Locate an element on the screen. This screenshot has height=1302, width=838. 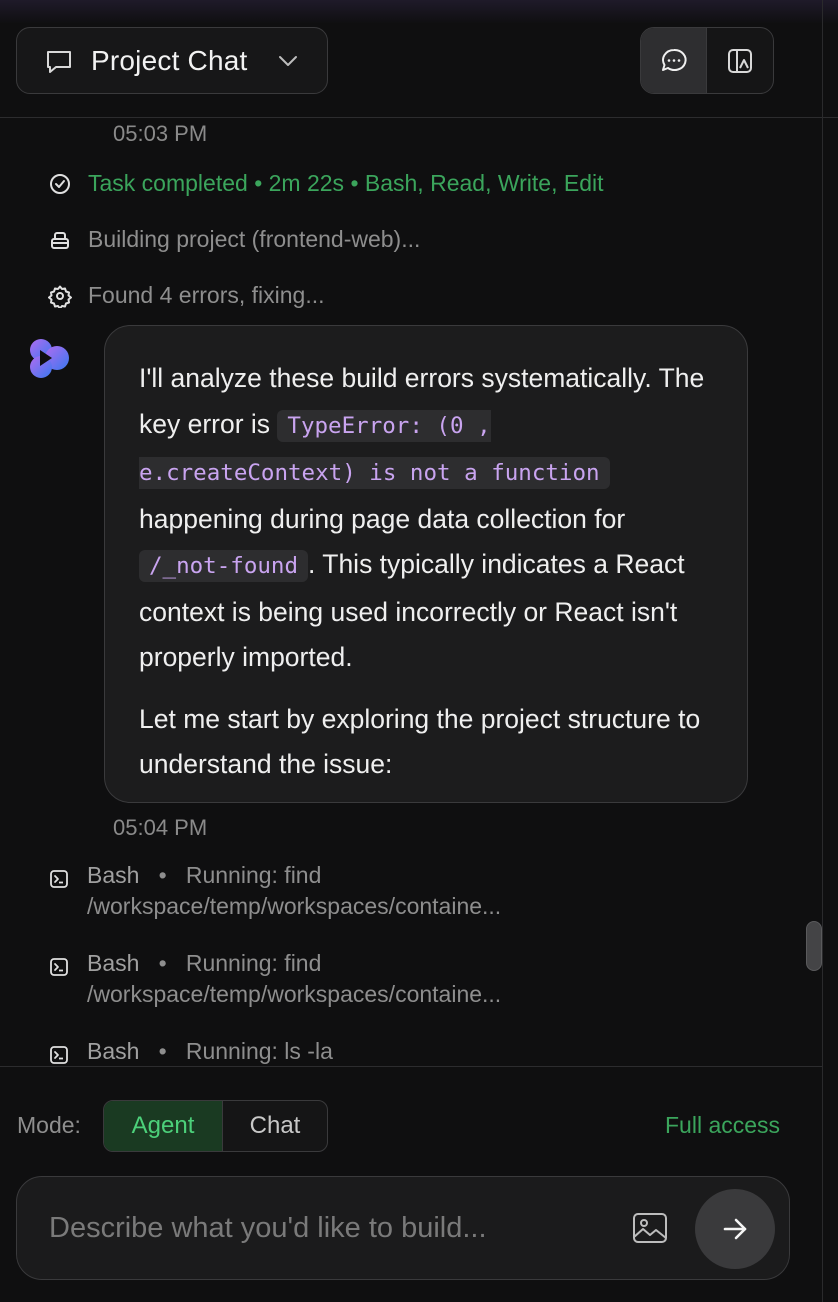
mode-label: Mode: is located at coordinates (49, 1125).